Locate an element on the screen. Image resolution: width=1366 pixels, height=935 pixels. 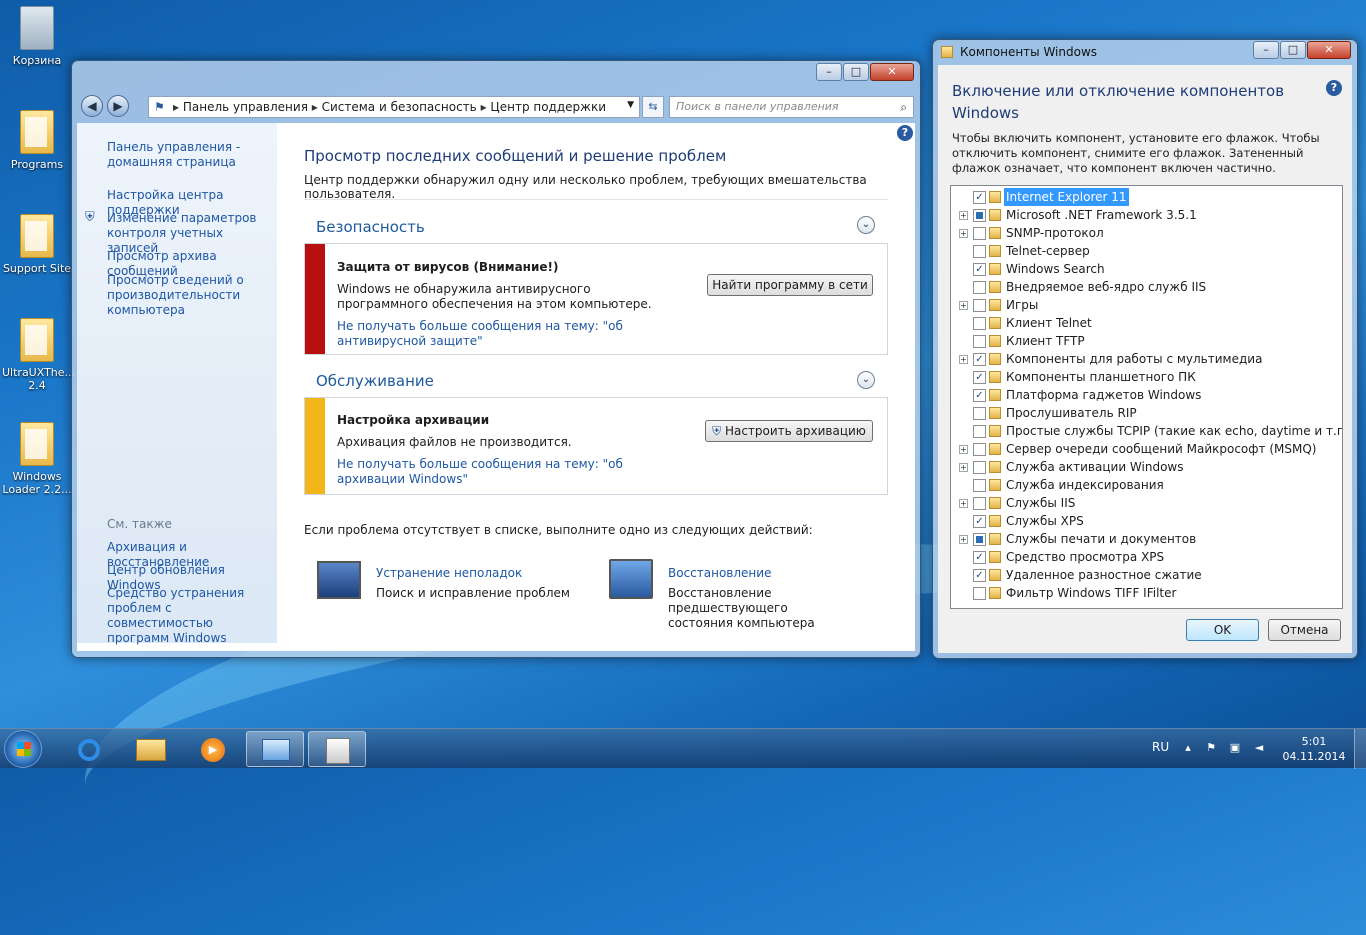
setup-backup-button: ⛨ Настроить архивацию is located at coordinates (789, 431).